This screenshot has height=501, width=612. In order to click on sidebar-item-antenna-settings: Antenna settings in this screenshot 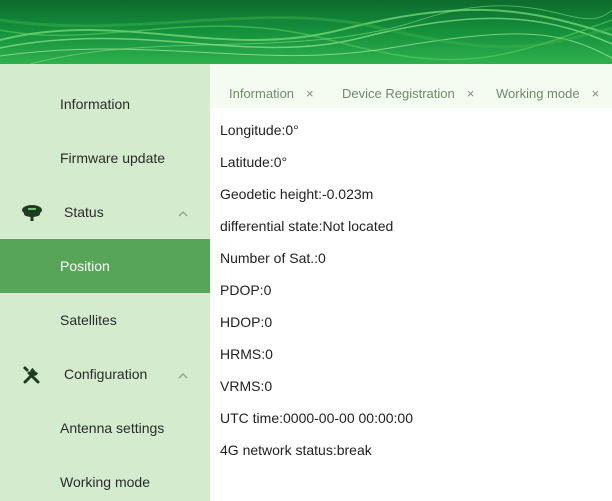, I will do `click(105, 428)`.